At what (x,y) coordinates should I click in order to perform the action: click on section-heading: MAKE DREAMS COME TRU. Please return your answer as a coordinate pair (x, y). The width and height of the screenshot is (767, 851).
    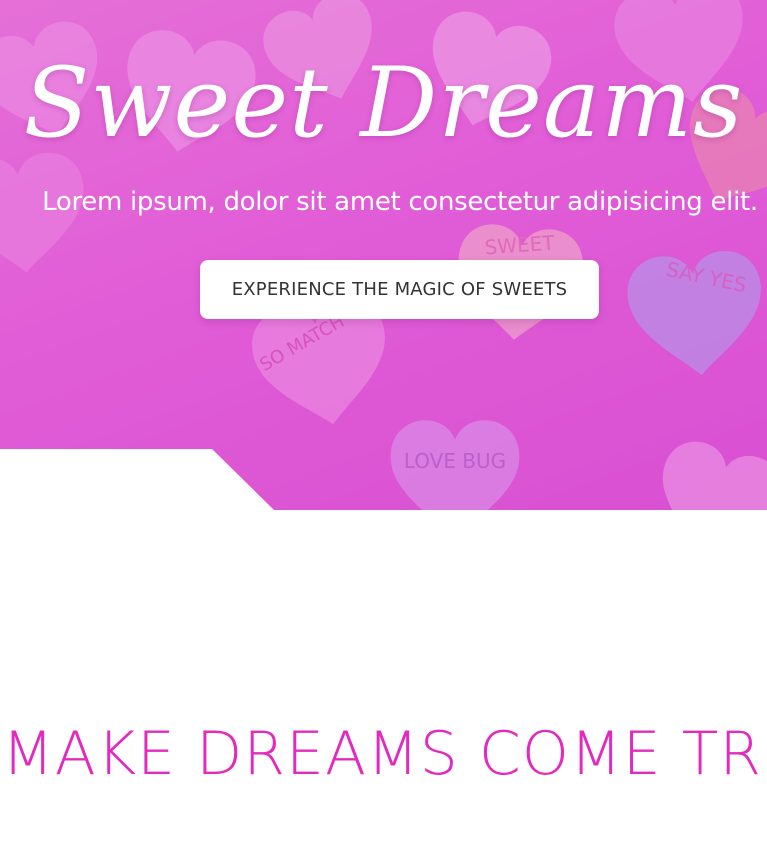
    Looking at the image, I should click on (384, 754).